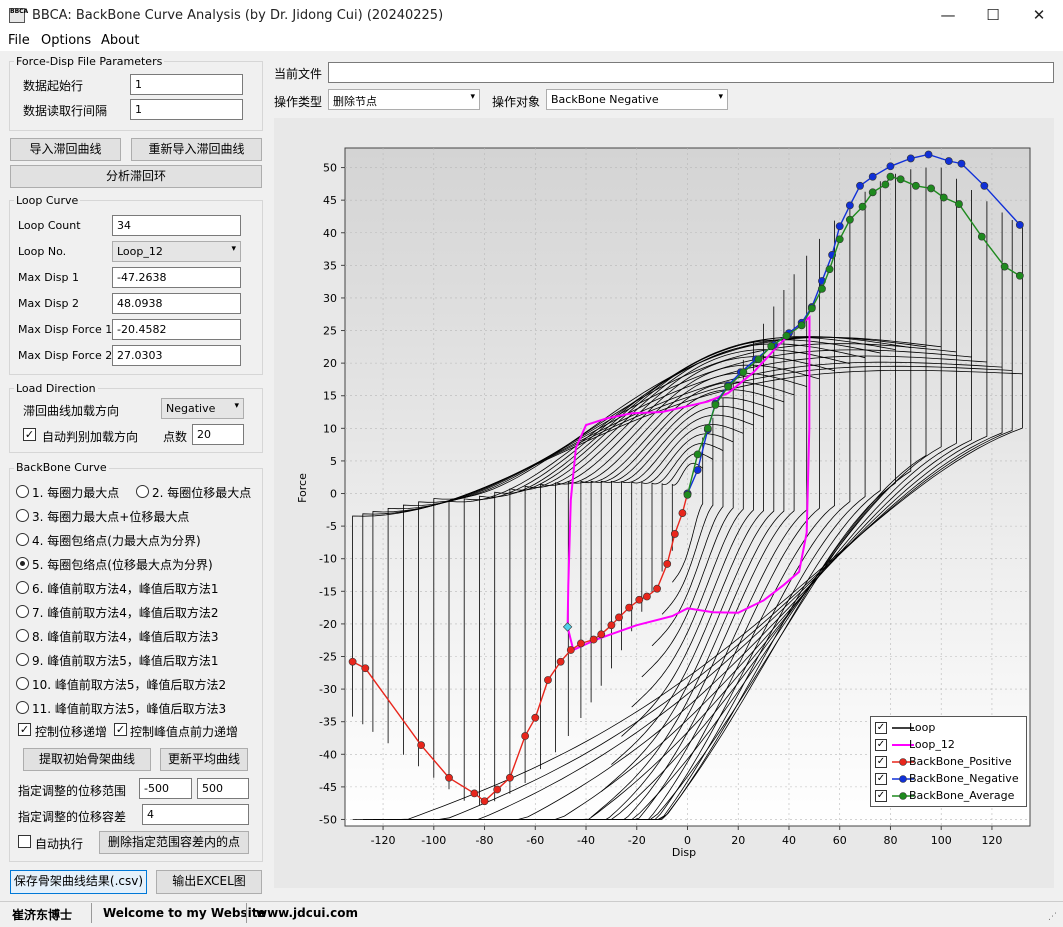 The width and height of the screenshot is (1063, 927). I want to click on legend-label: BackBone_Average, so click(962, 795).